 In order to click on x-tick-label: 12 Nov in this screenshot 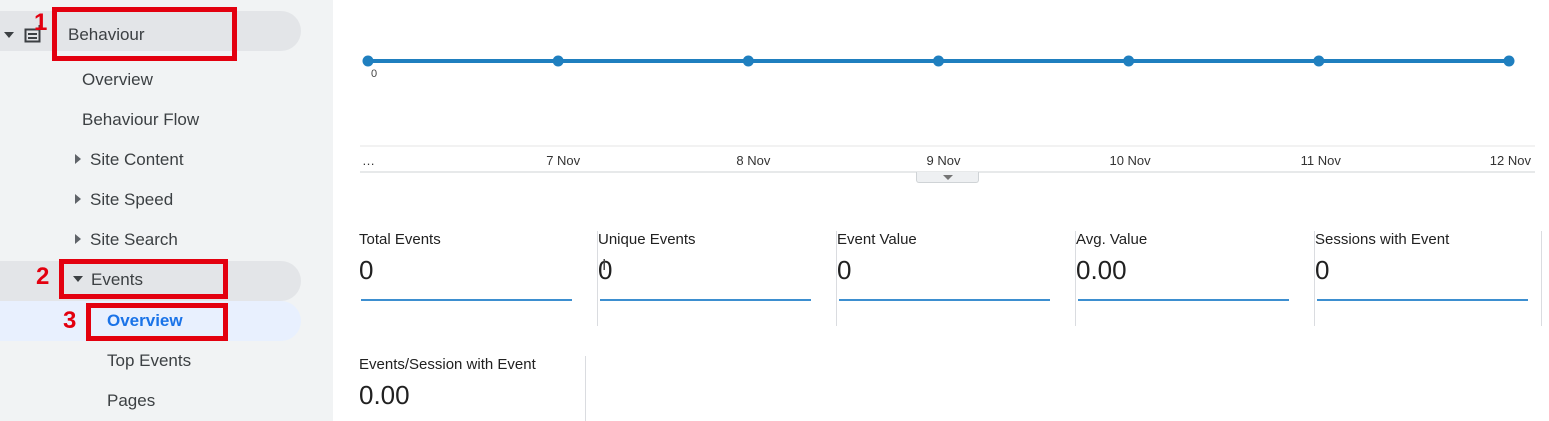, I will do `click(1510, 160)`.